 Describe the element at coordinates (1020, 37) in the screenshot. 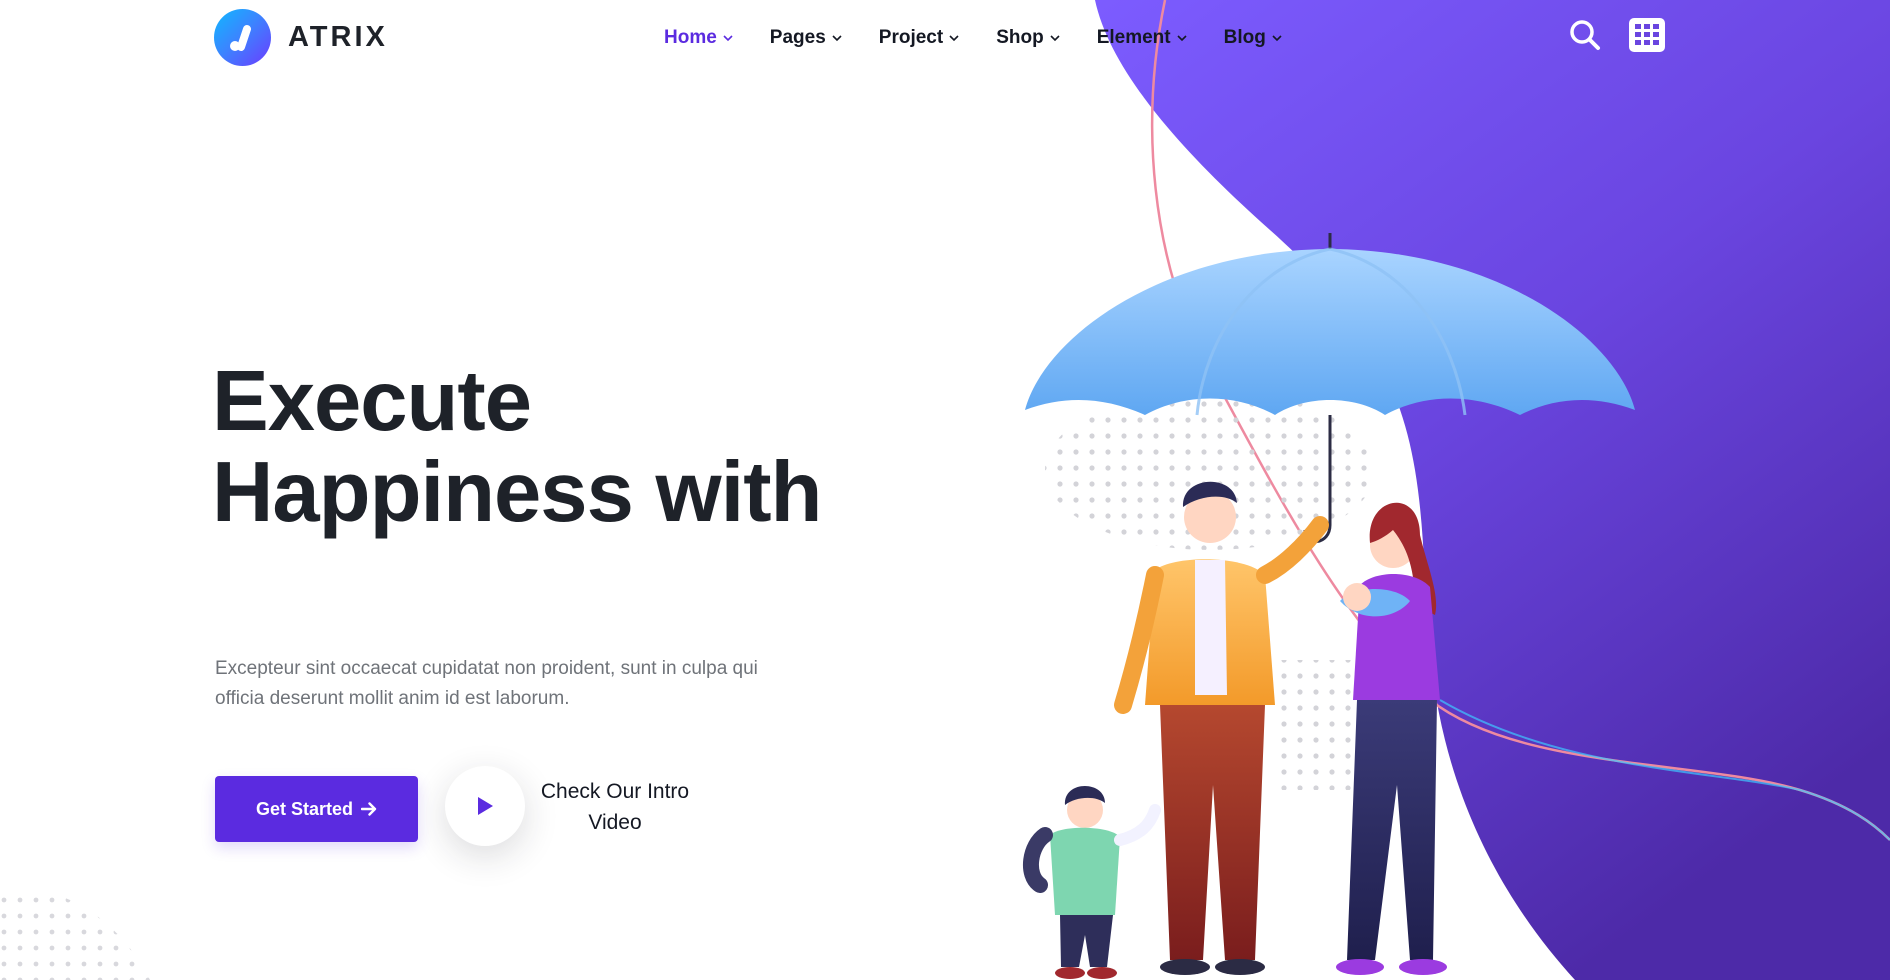

I see `nav-item-label: Shop` at that location.